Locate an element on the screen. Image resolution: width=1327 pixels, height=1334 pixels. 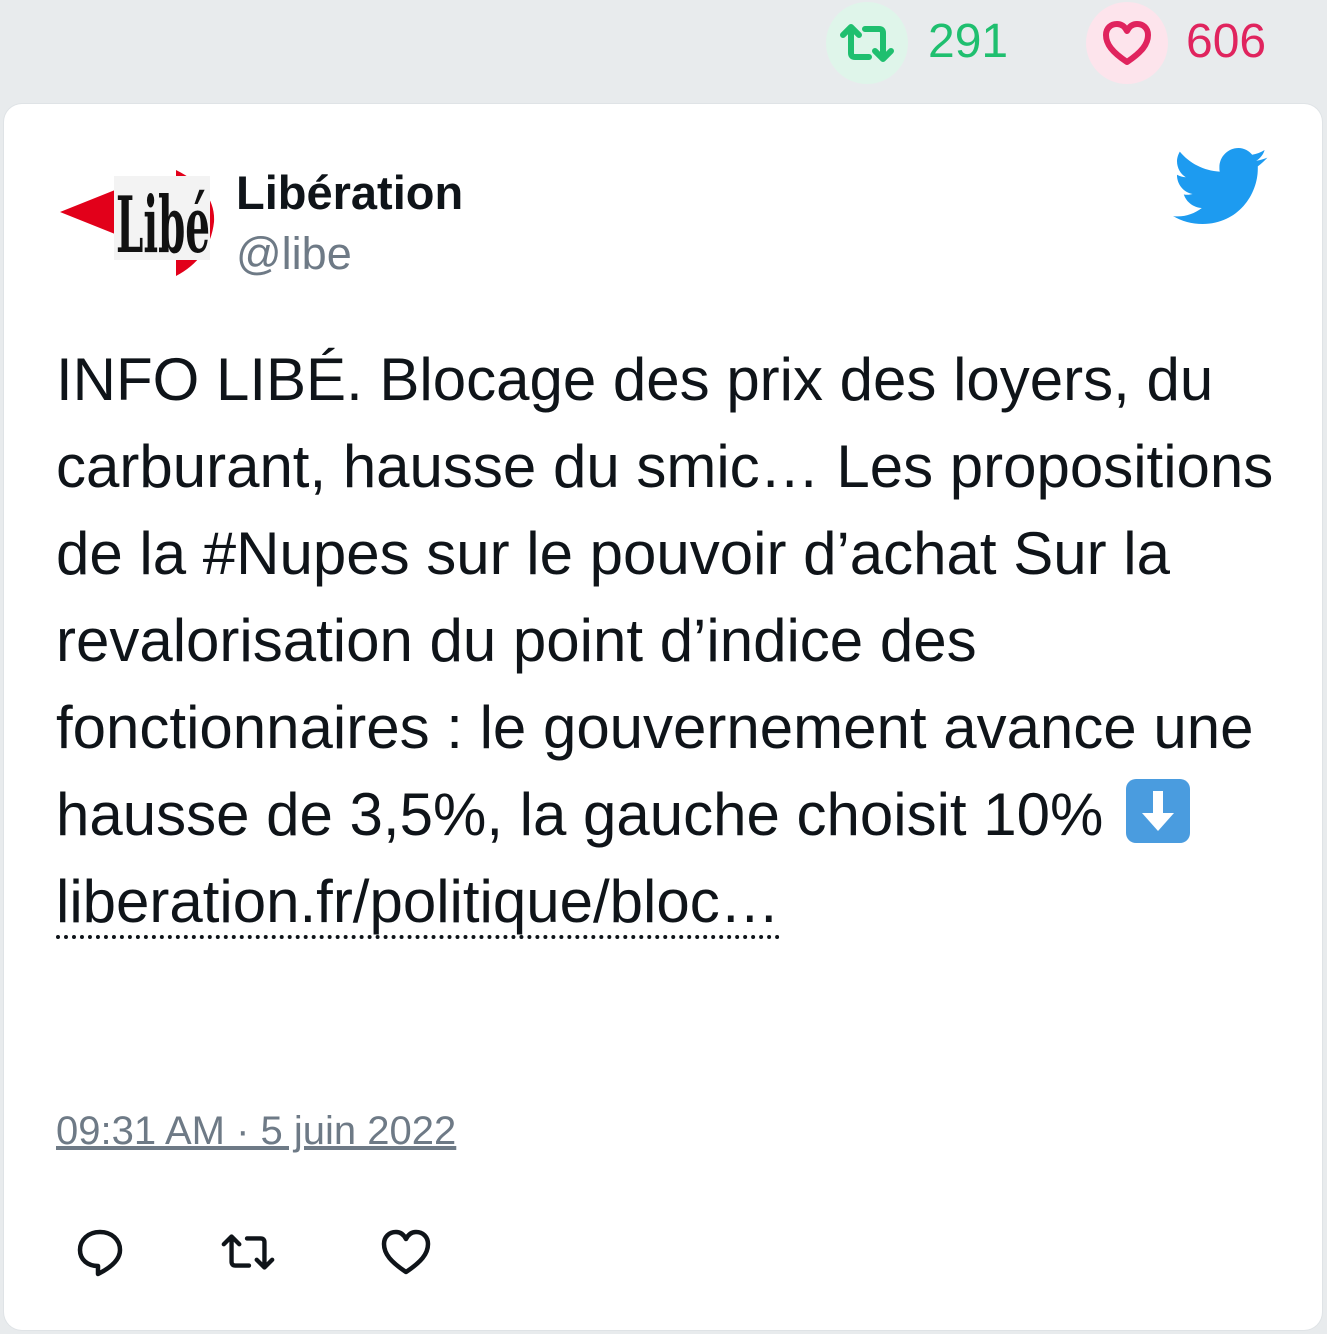
tweet-timestamp: 09:31 AM · 5 juin 2022 is located at coordinates (256, 1131).